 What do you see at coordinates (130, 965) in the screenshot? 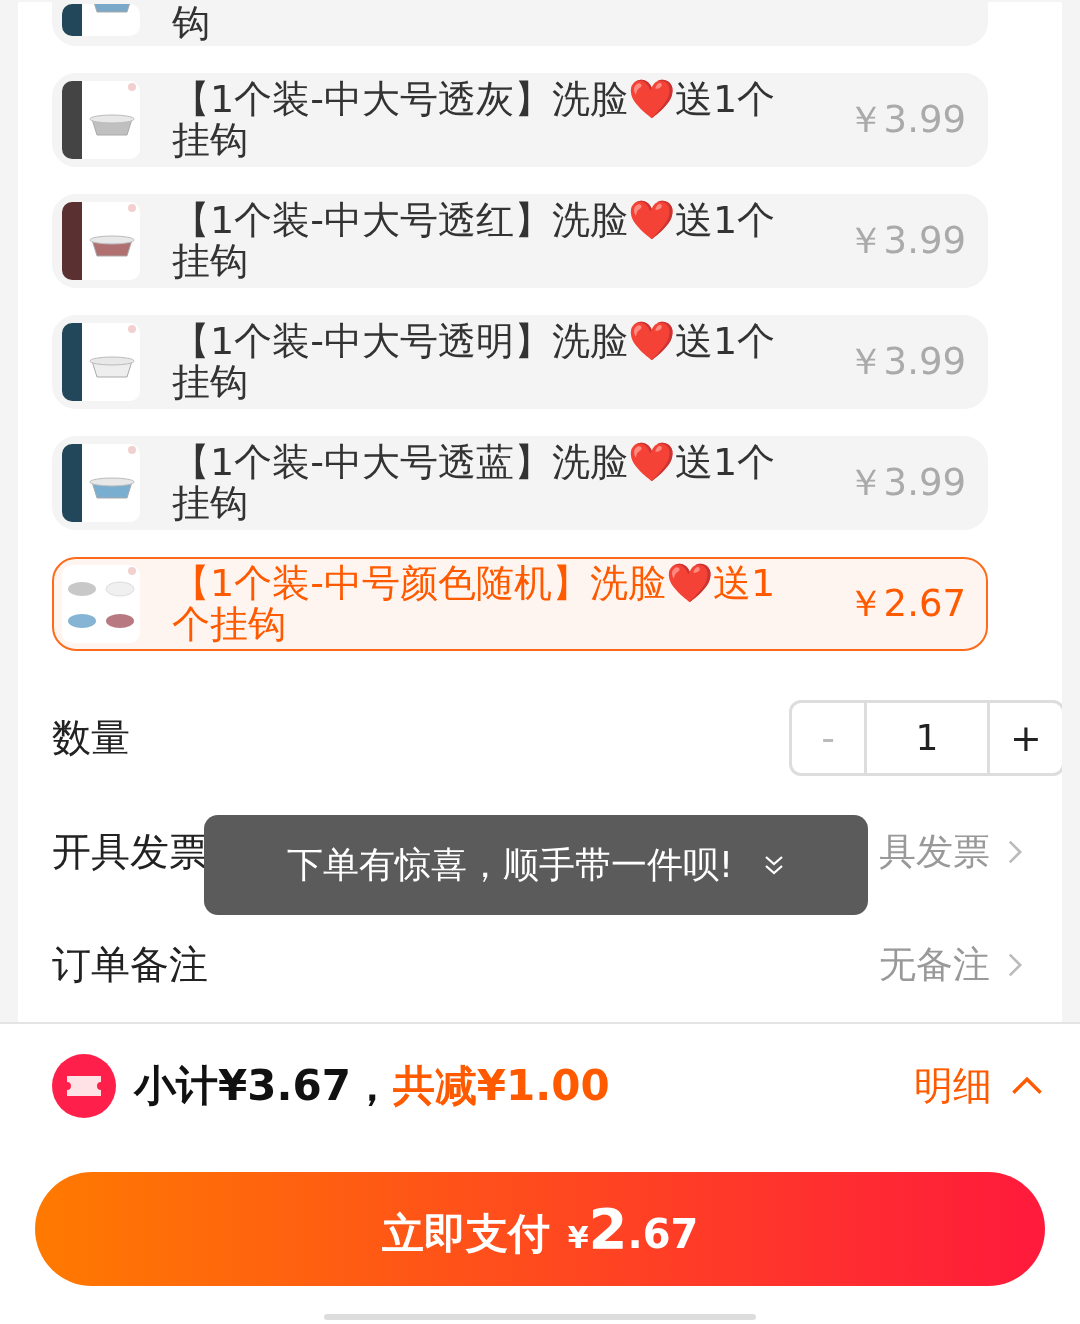
I see `note-label: 订单备注` at bounding box center [130, 965].